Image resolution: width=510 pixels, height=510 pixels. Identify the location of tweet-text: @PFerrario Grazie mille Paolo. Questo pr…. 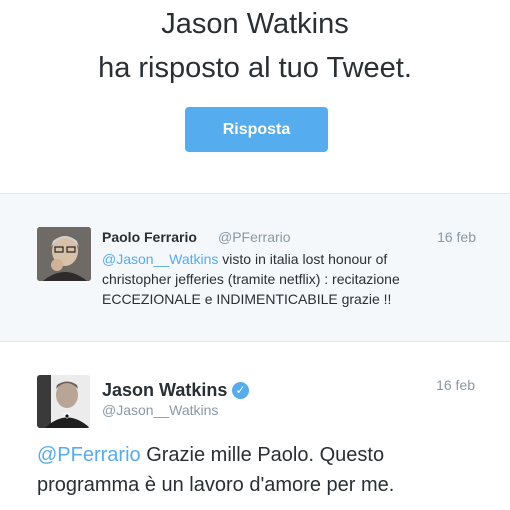
(257, 470).